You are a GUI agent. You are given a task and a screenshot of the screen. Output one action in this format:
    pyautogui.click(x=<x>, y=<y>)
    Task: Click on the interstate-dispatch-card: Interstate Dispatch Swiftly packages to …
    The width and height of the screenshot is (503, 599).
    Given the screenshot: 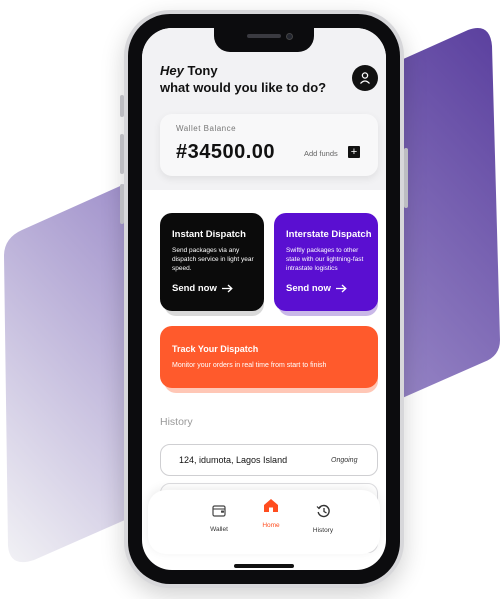 What is the action you would take?
    pyautogui.click(x=326, y=262)
    